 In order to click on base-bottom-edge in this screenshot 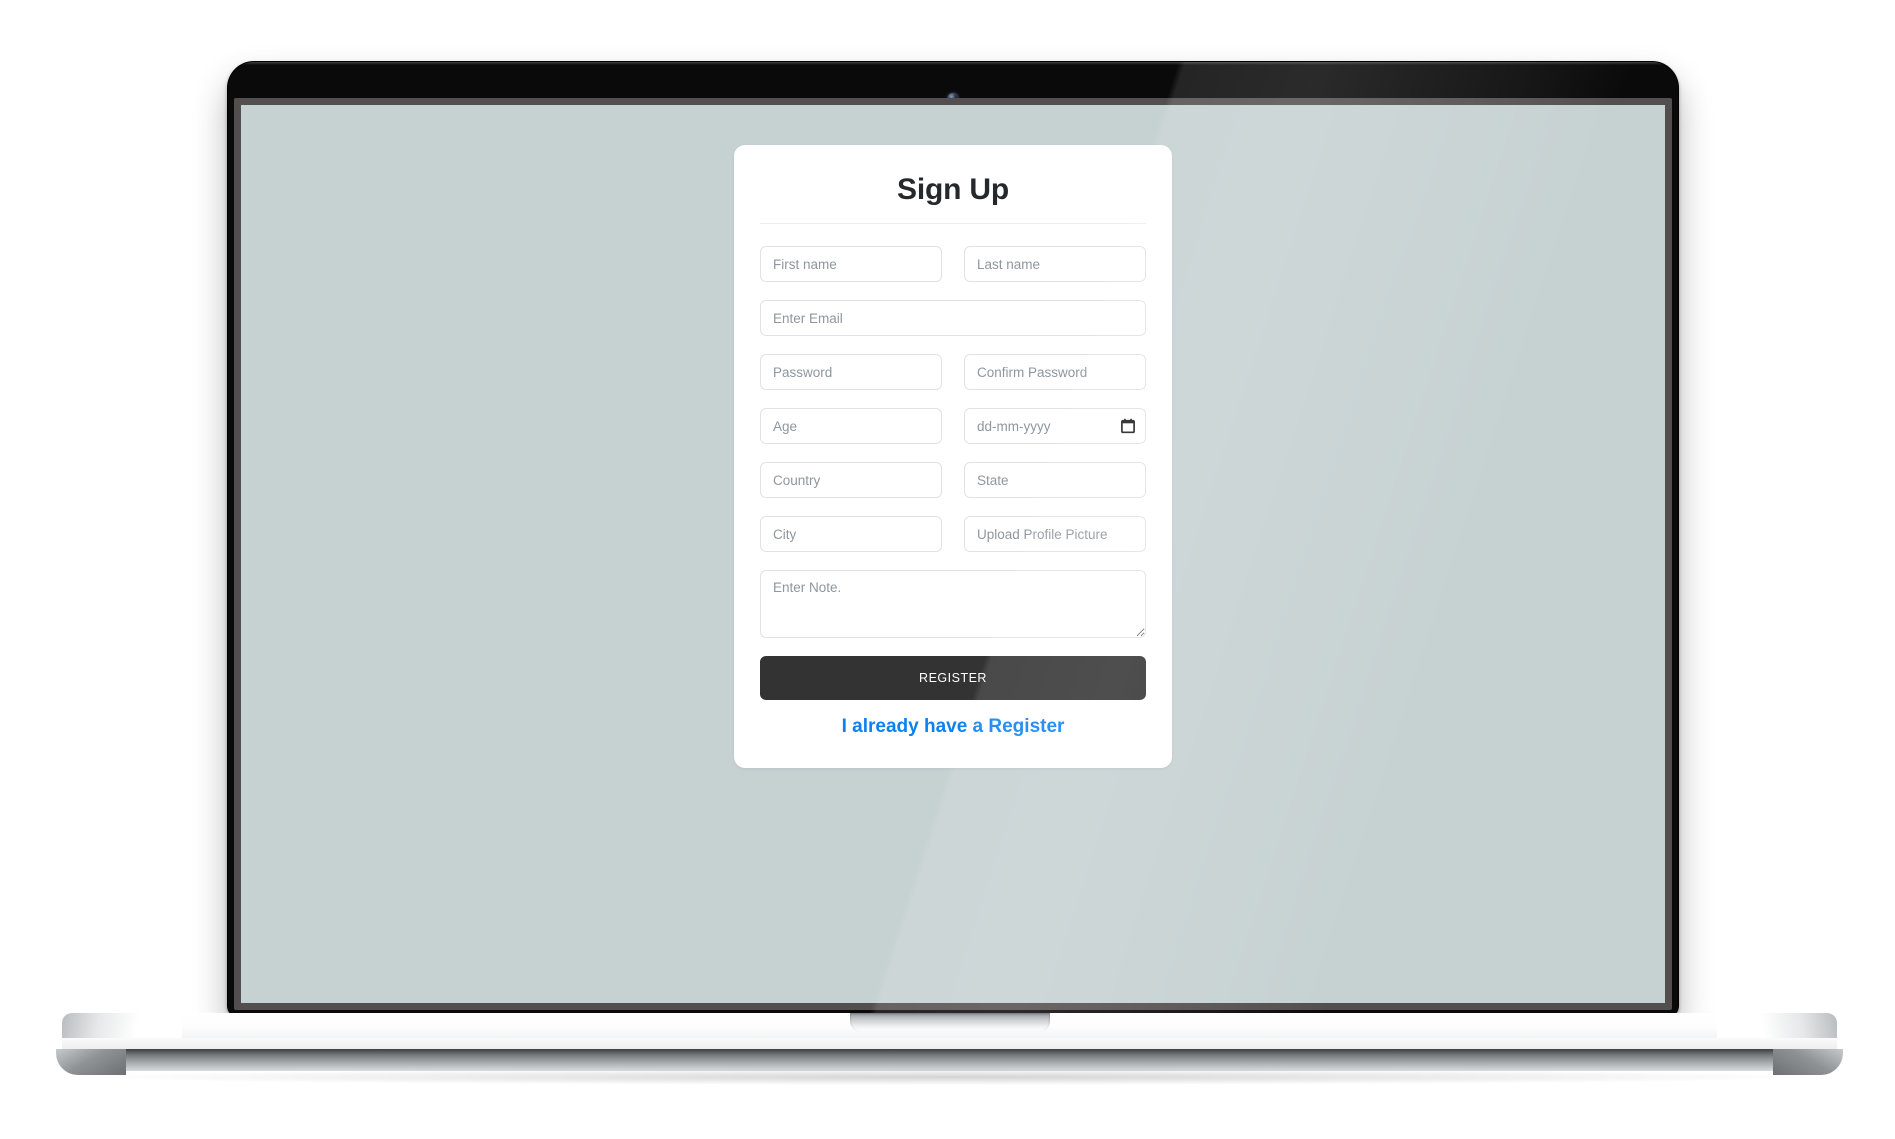, I will do `click(949, 1060)`.